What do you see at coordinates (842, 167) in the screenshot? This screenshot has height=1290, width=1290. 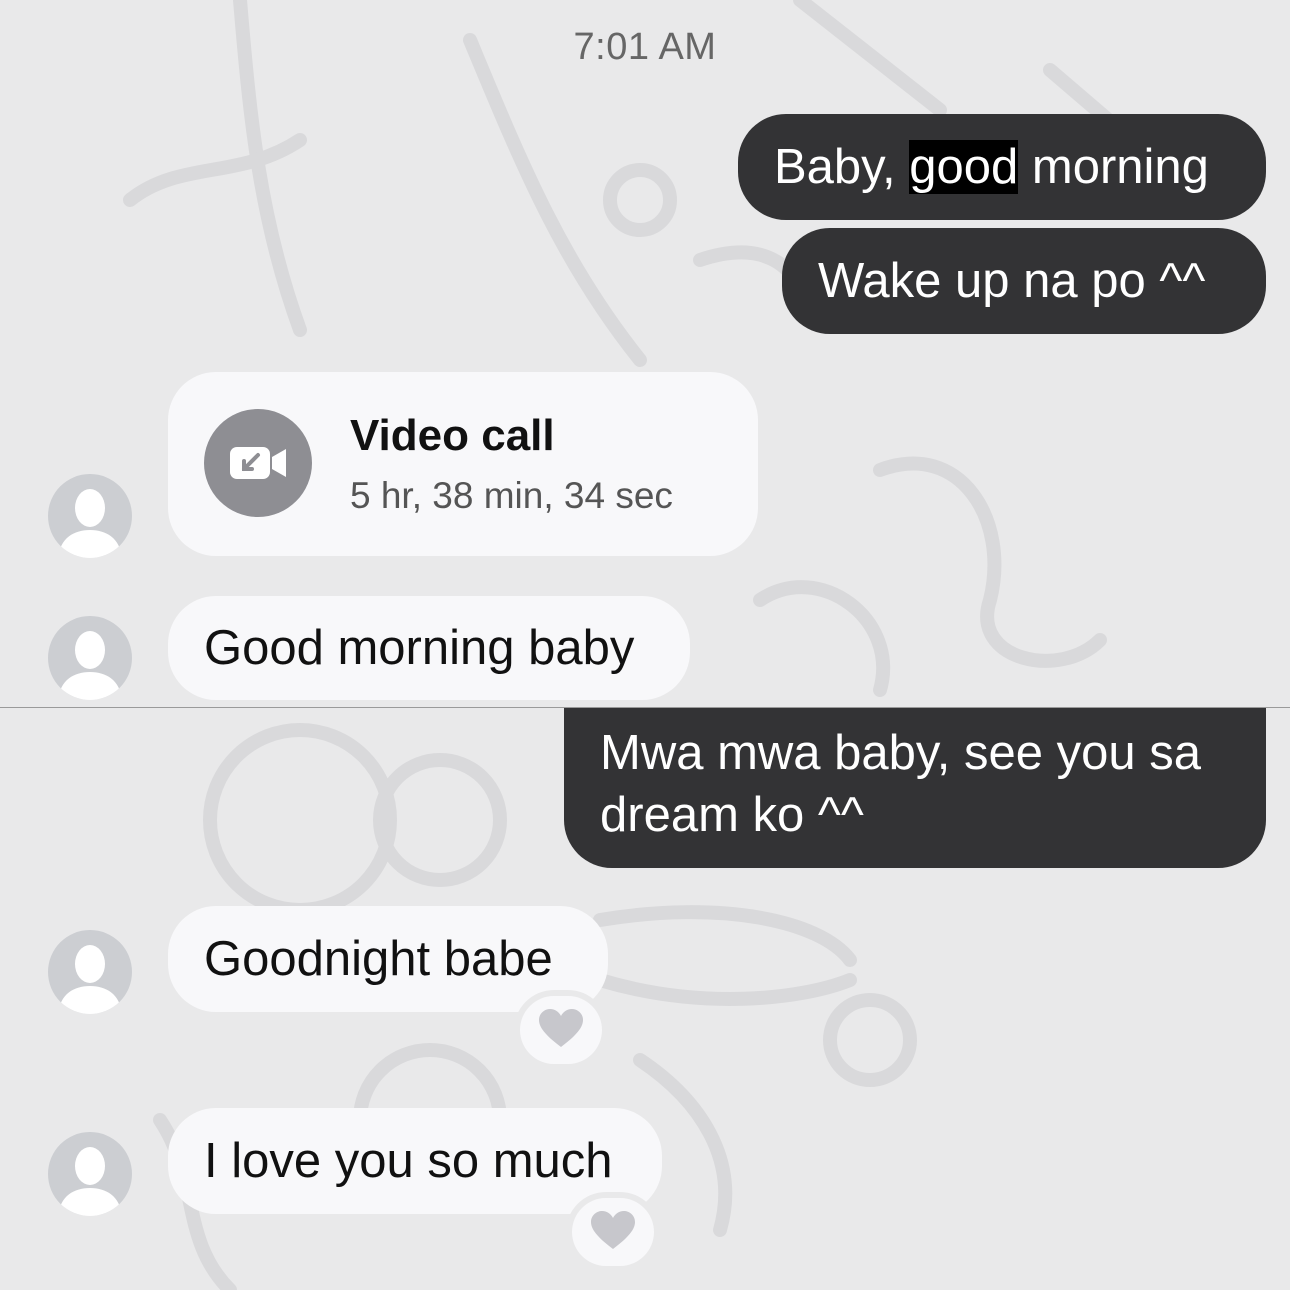 I see `message-text-pre: Baby,` at bounding box center [842, 167].